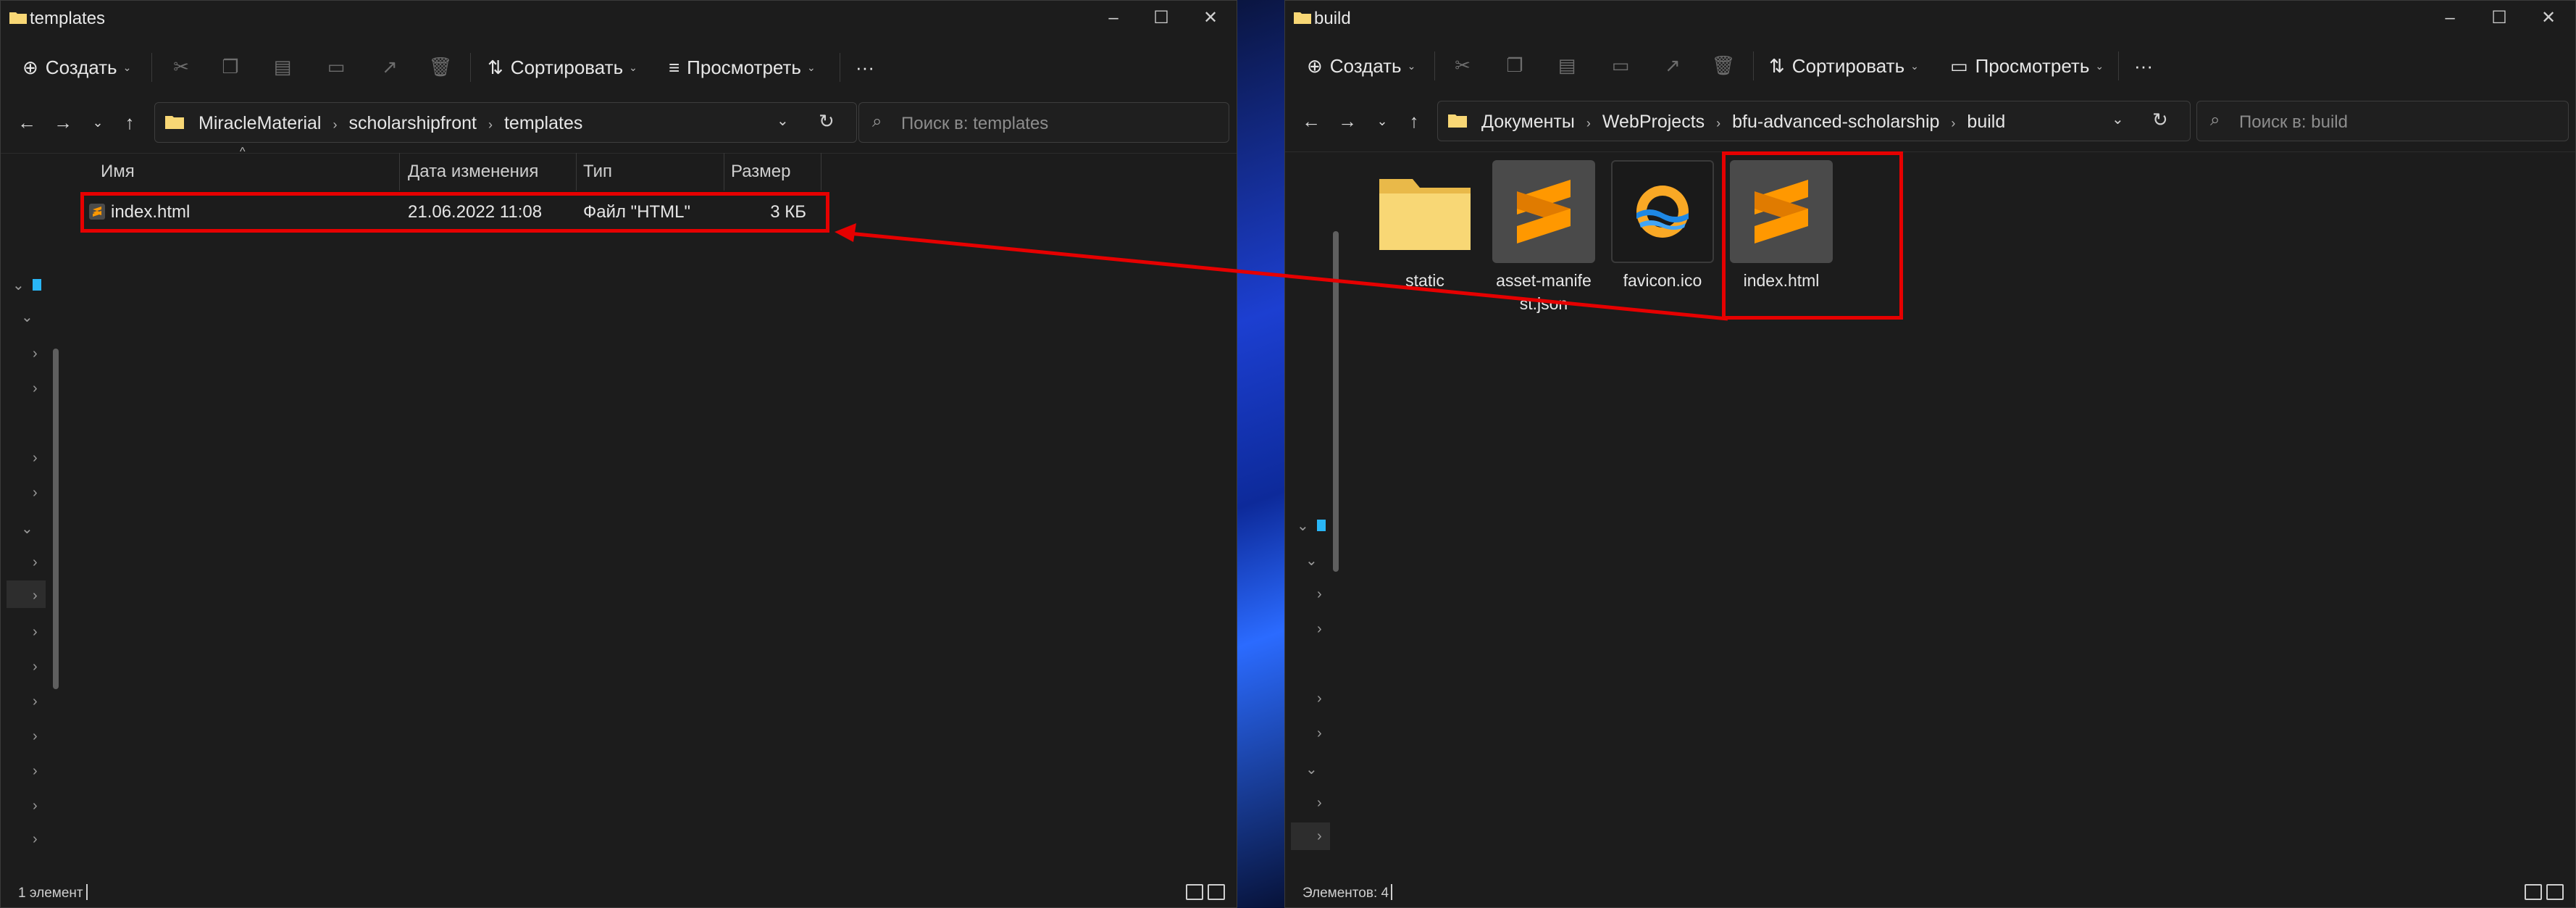 Image resolution: width=2576 pixels, height=908 pixels. What do you see at coordinates (597, 171) in the screenshot?
I see `column-header-type: Тип` at bounding box center [597, 171].